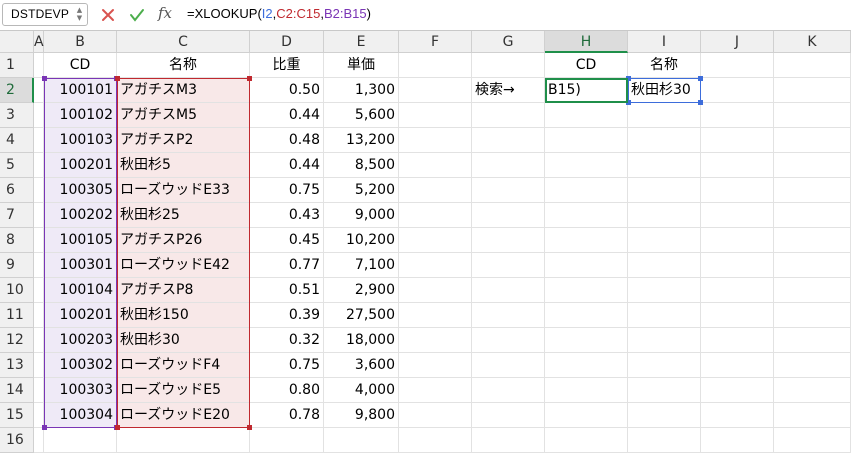 The height and width of the screenshot is (464, 851). Describe the element at coordinates (39, 340) in the screenshot. I see `cell-a12` at that location.